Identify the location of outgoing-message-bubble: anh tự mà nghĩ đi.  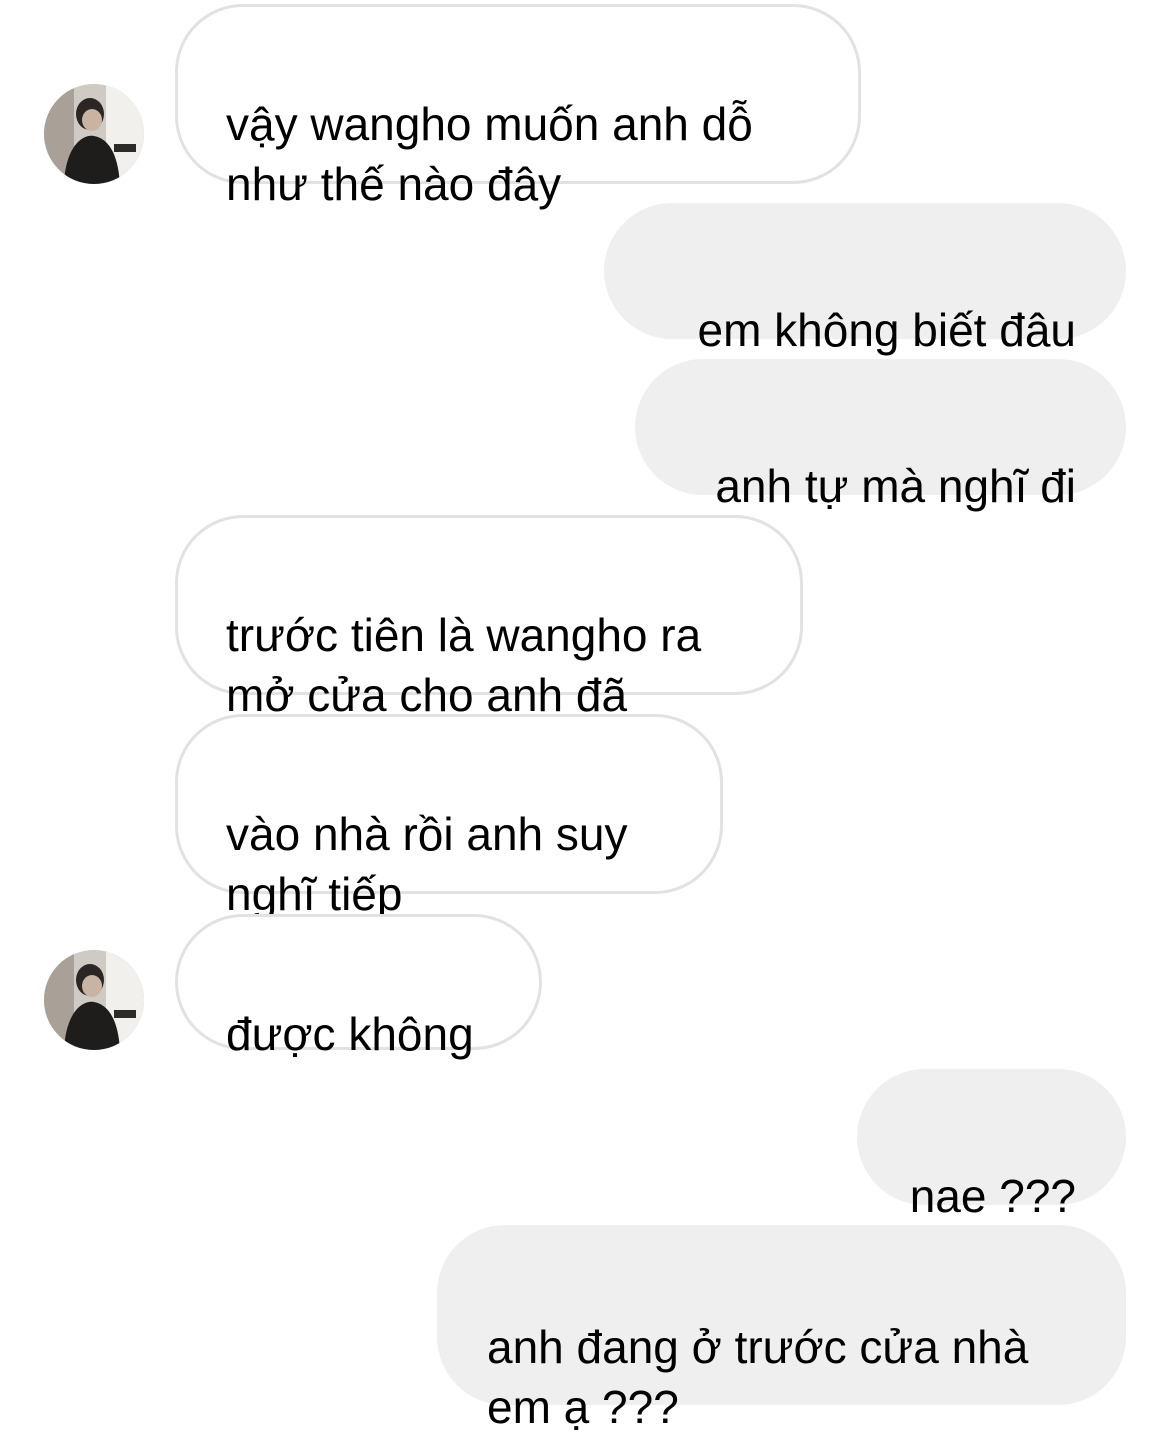
(880, 435).